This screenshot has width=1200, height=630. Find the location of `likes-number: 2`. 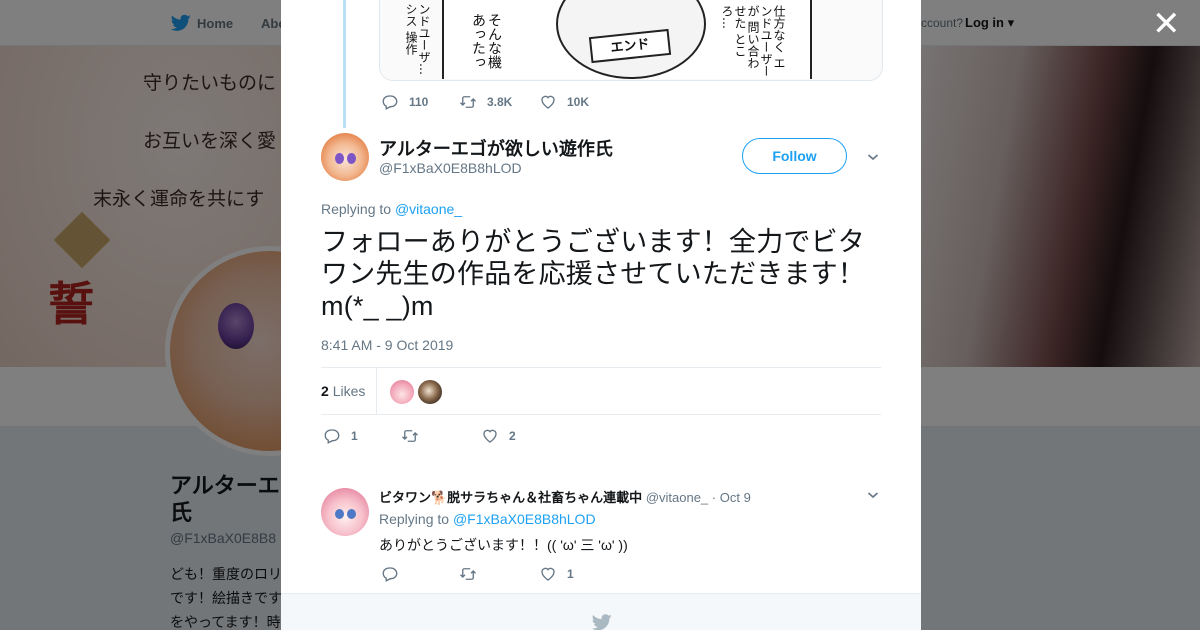

likes-number: 2 is located at coordinates (325, 391).